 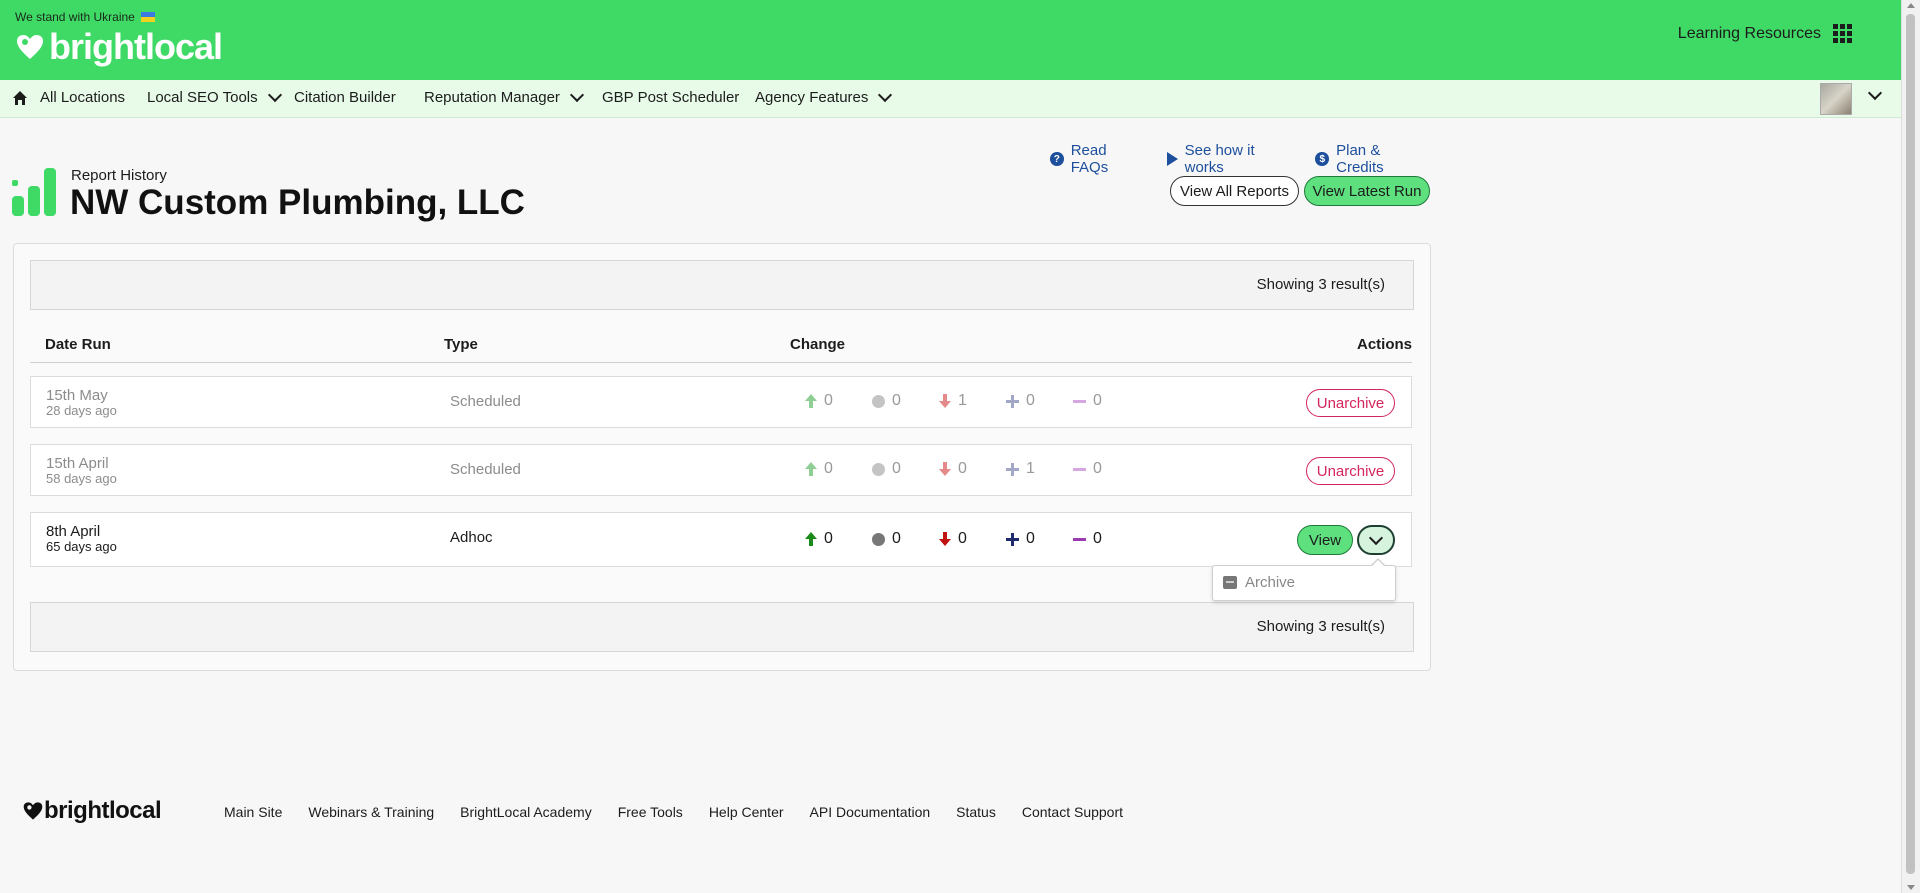 What do you see at coordinates (253, 812) in the screenshot?
I see `footer-link-main-site: Main Site` at bounding box center [253, 812].